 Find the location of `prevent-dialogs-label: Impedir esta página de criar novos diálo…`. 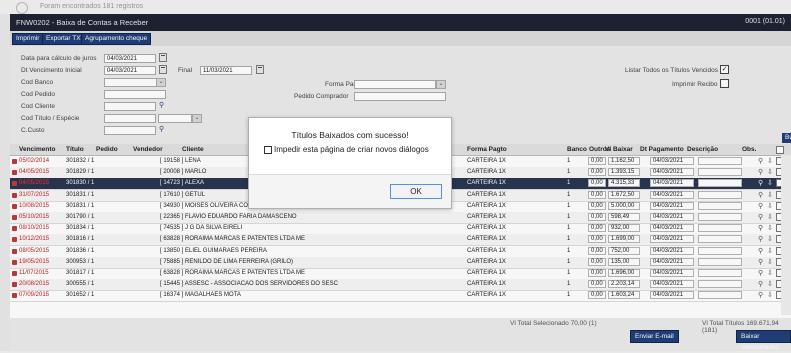

prevent-dialogs-label: Impedir esta página de criar novos diálo… is located at coordinates (351, 149).